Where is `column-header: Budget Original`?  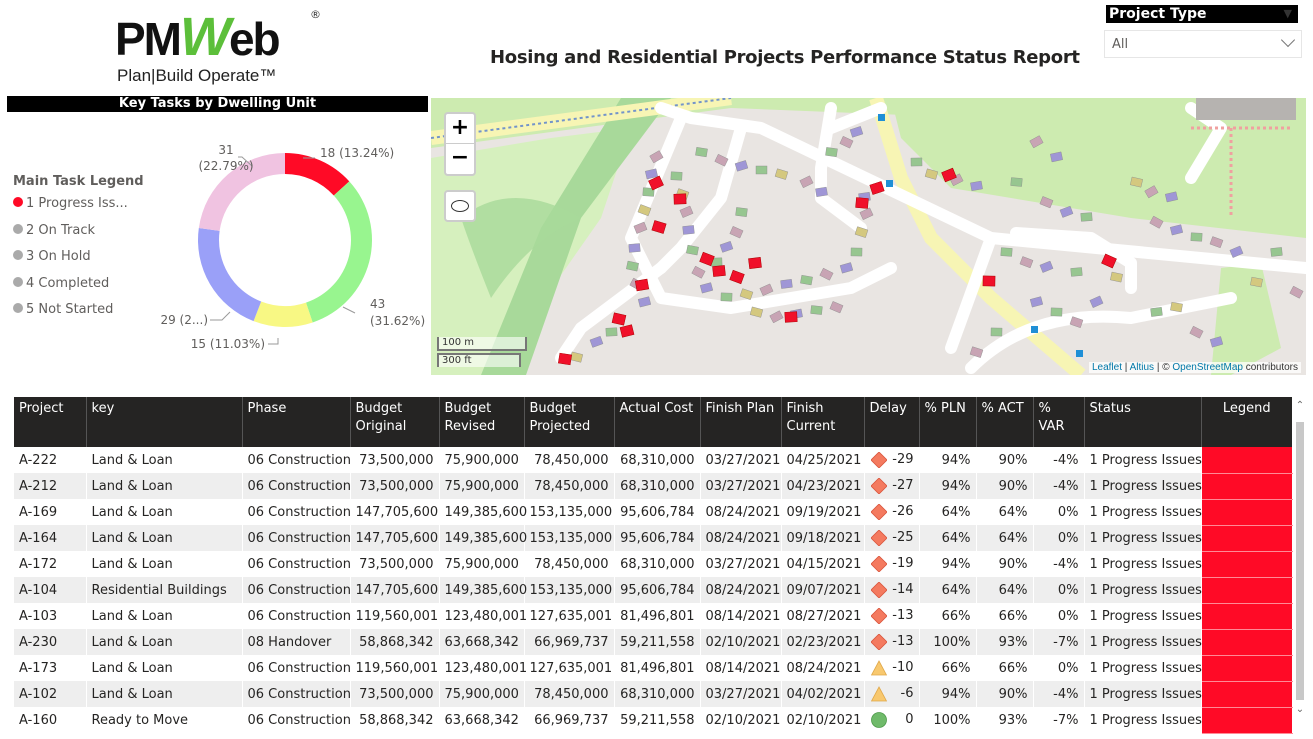 column-header: Budget Original is located at coordinates (395, 422).